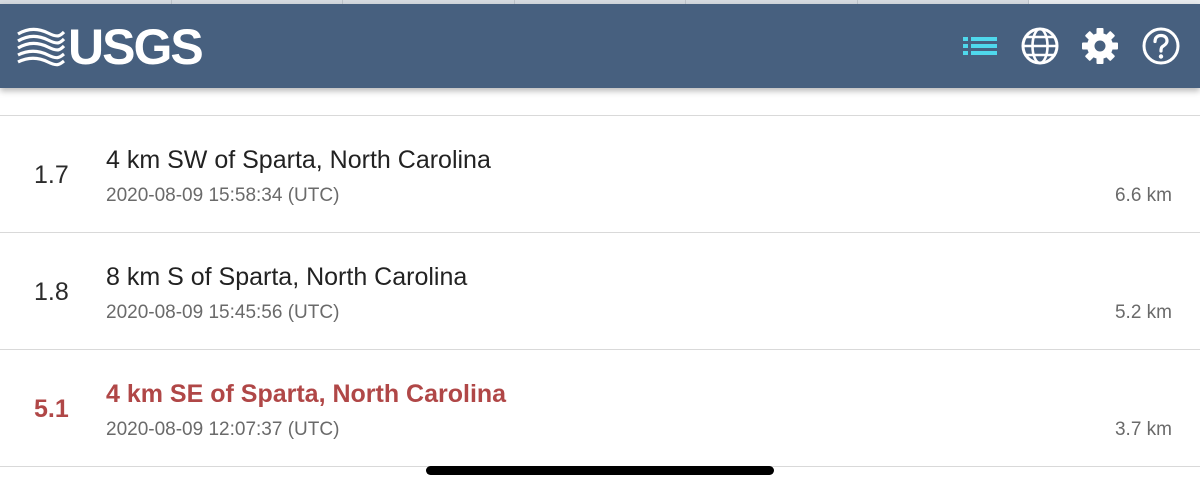 Image resolution: width=1200 pixels, height=489 pixels. I want to click on magnitude: 1.8, so click(51, 292).